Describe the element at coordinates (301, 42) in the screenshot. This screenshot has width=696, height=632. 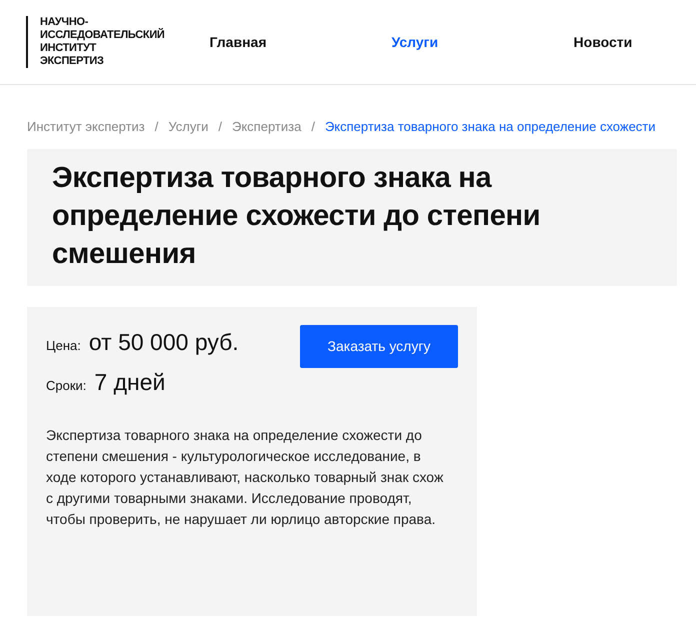
I see `nav-link: Главная` at that location.